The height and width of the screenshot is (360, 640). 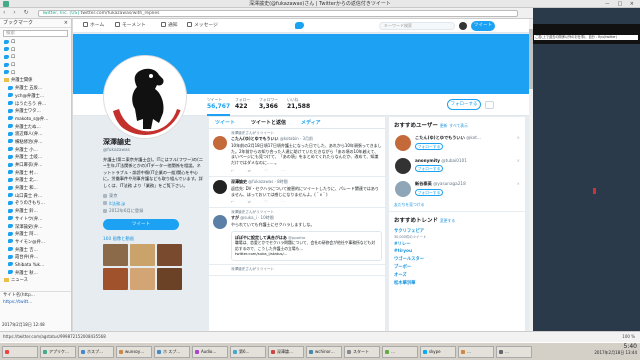 What do you see at coordinates (457, 204) in the screenshot?
I see `find-friends-link: 友だちを見つける` at bounding box center [457, 204].